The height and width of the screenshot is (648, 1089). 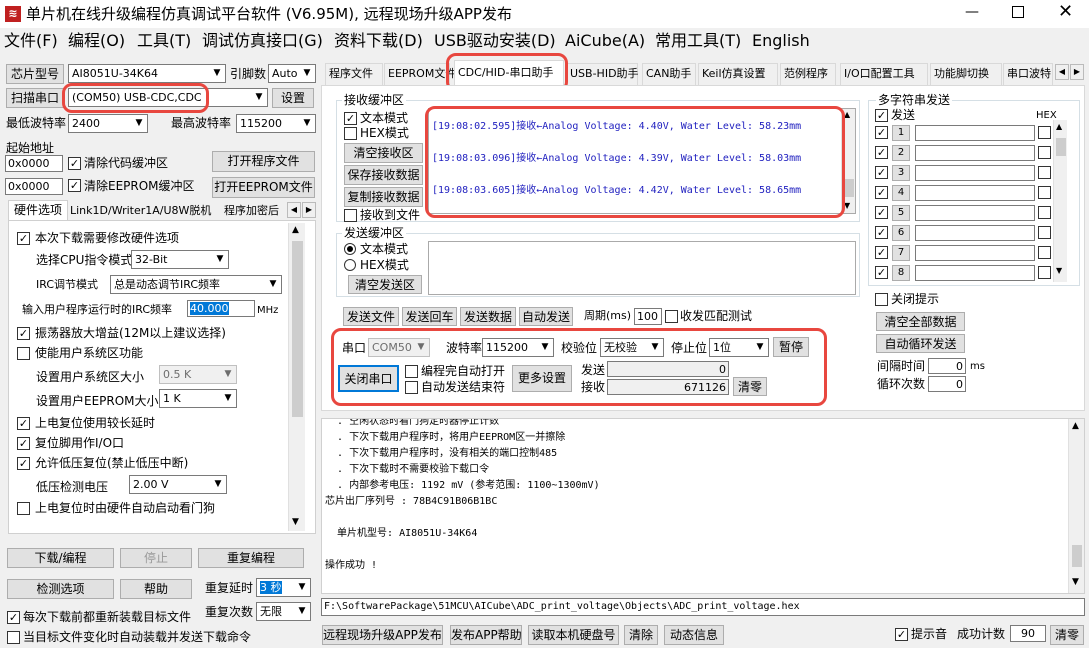 I want to click on stop-button: 停止, so click(x=156, y=558).